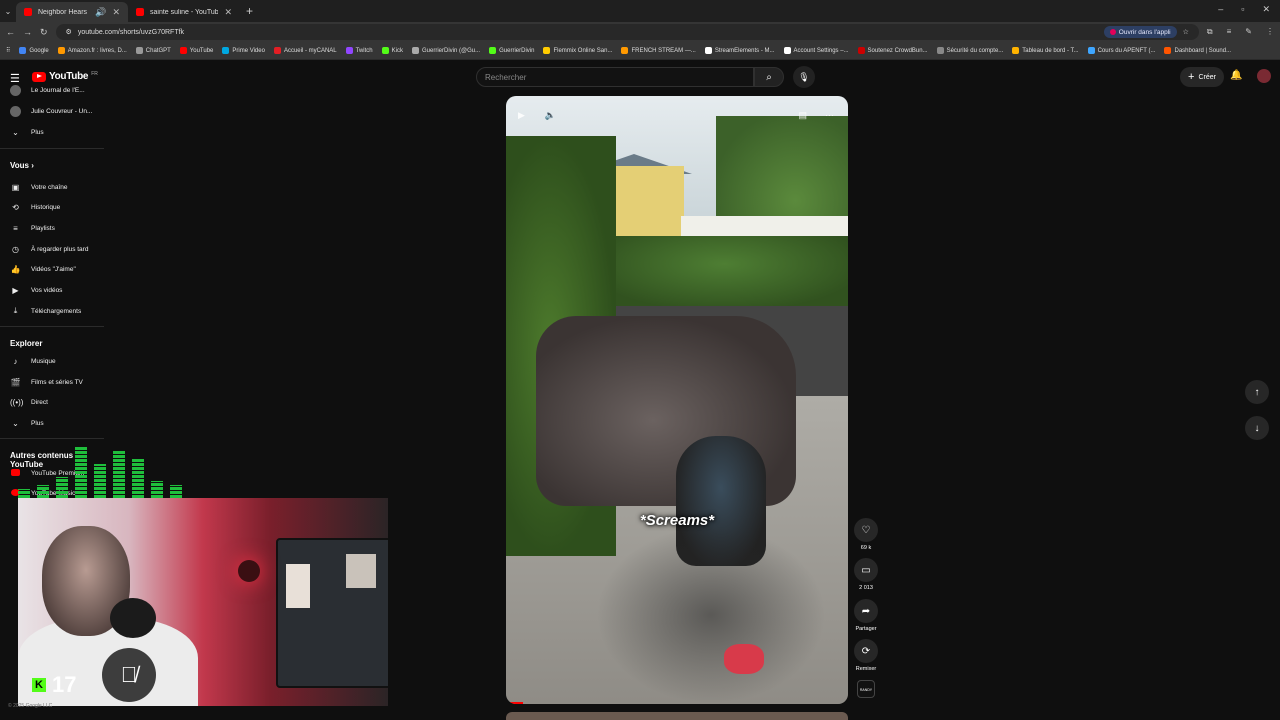 The height and width of the screenshot is (720, 1280). Describe the element at coordinates (10, 32) in the screenshot. I see `back-icon: ←` at that location.